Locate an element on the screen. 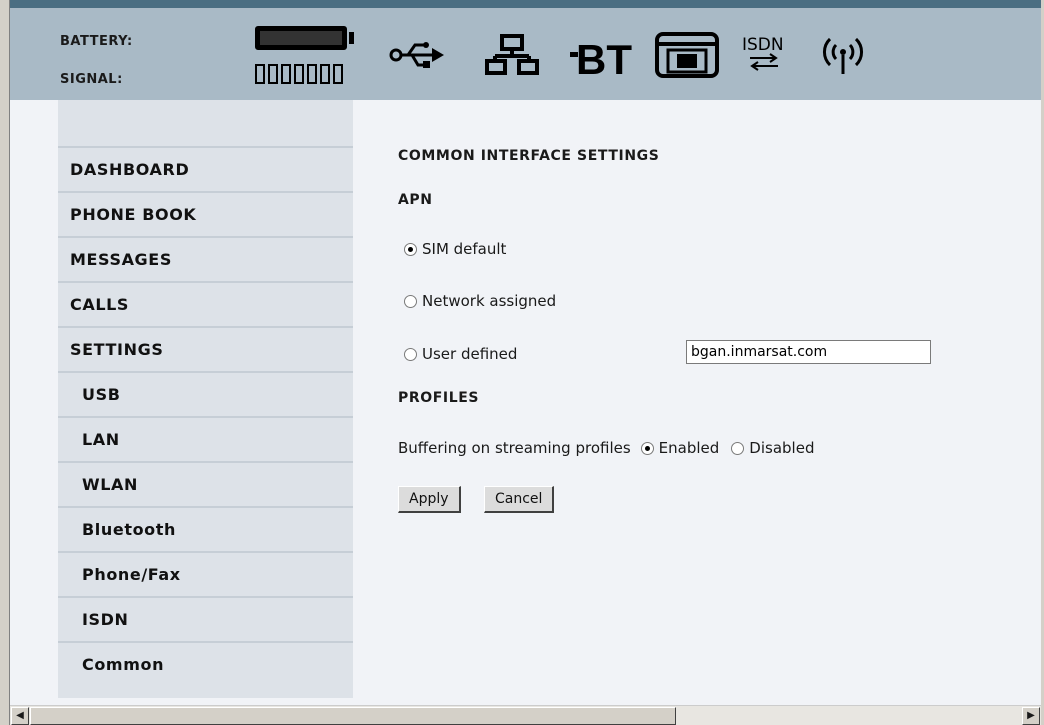 Image resolution: width=1044 pixels, height=725 pixels. profiles-heading: PROFILES is located at coordinates (439, 398).